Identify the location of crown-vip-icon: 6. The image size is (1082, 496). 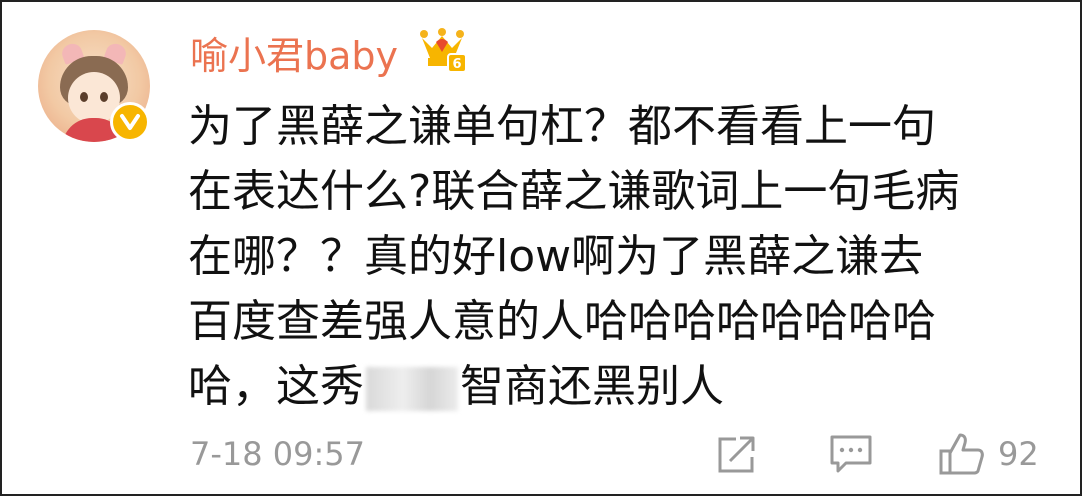
(443, 51).